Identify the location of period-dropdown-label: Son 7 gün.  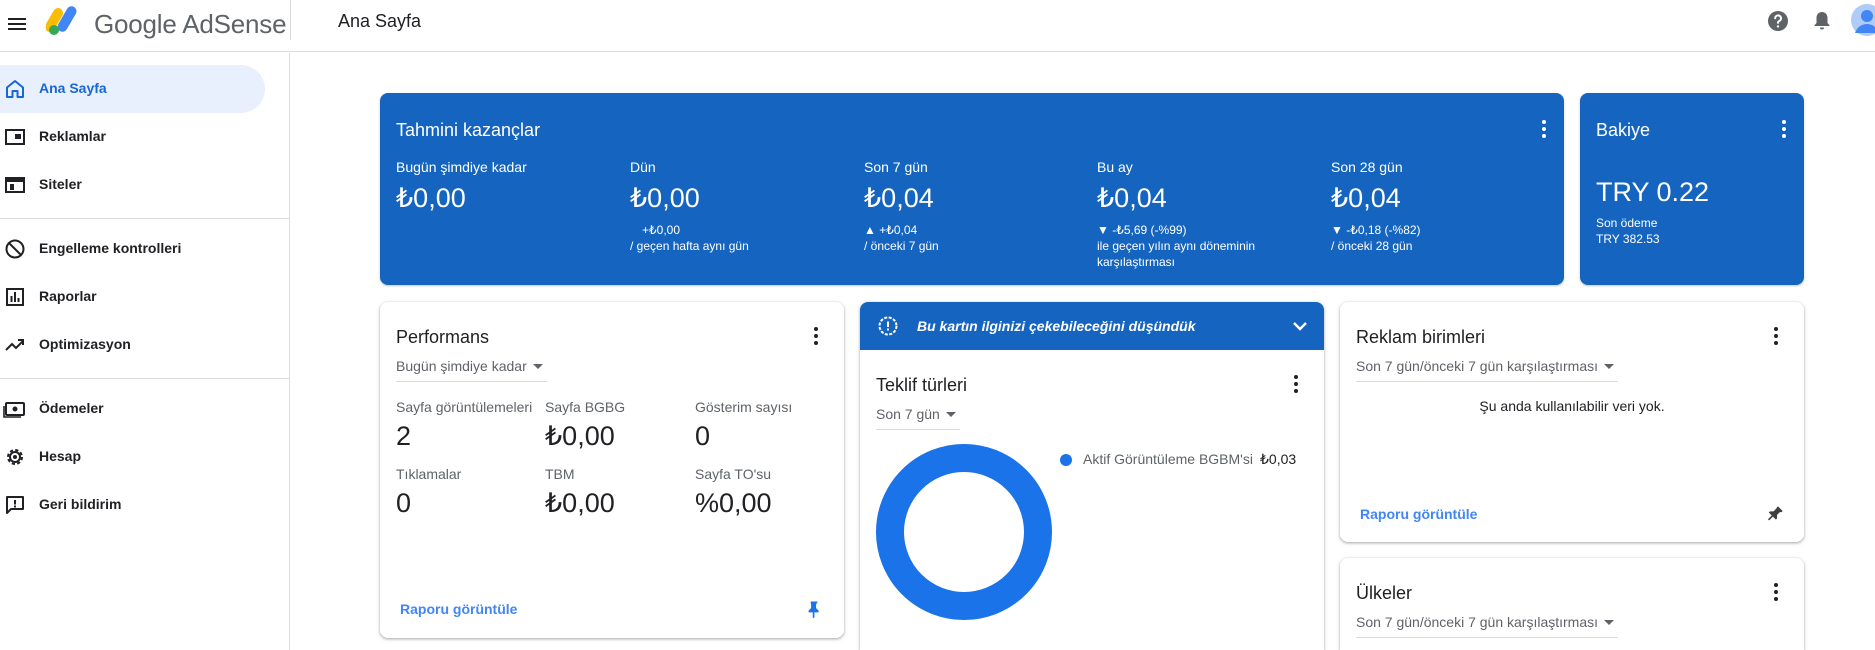
(908, 414).